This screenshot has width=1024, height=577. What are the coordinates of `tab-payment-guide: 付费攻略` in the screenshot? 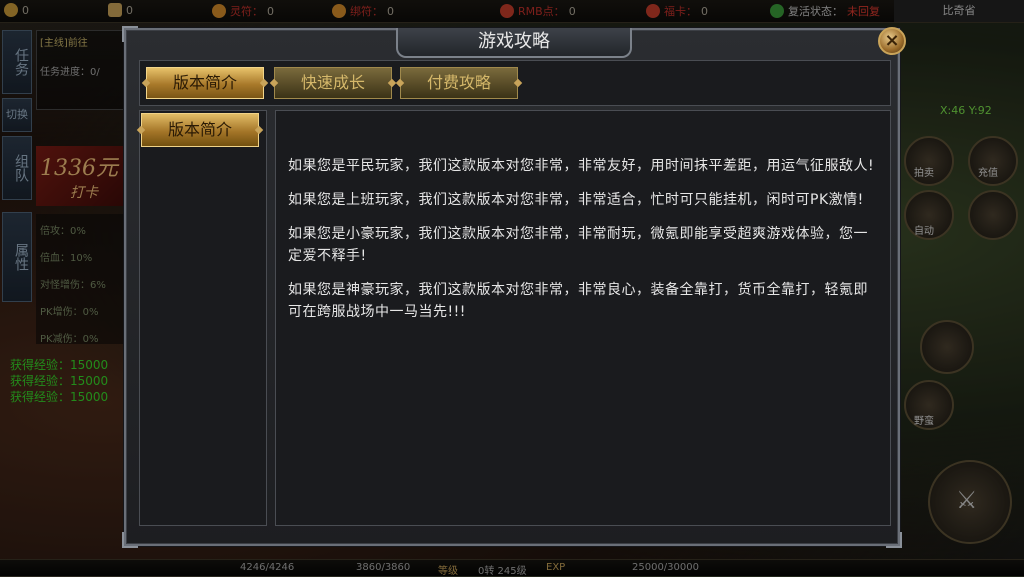 It's located at (459, 83).